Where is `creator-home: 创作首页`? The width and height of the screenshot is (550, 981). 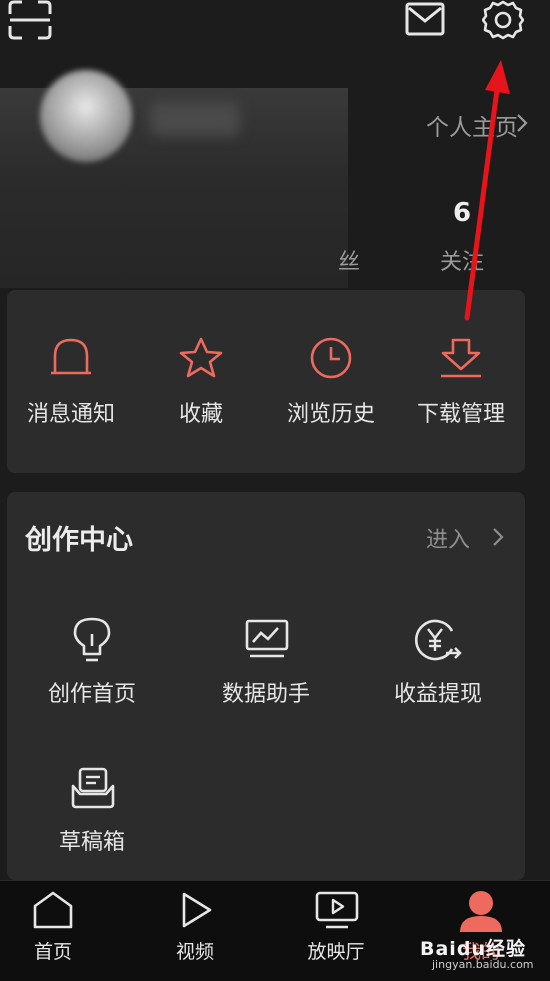
creator-home: 创作首页 is located at coordinates (92, 692).